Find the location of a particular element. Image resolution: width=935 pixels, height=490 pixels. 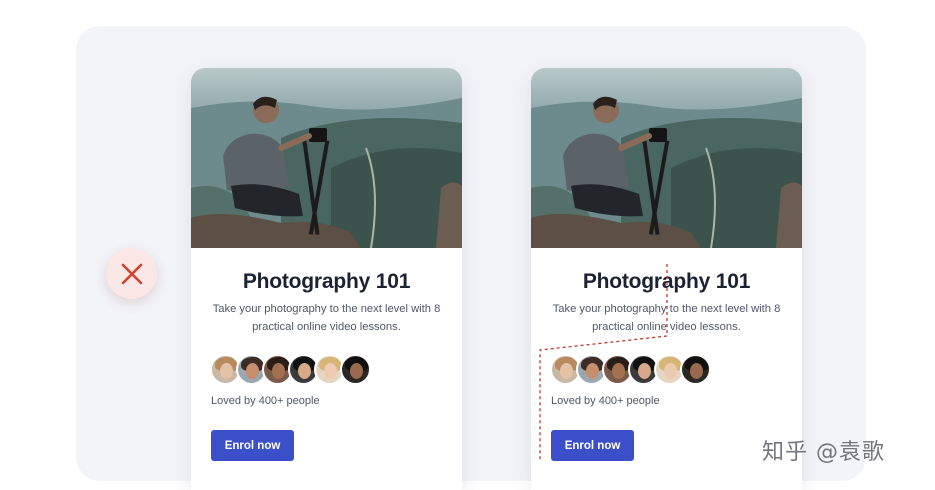

close-icon is located at coordinates (131, 273).